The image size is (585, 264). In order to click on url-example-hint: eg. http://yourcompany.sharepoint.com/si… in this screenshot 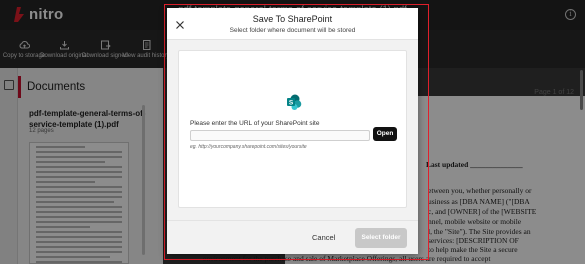, I will do `click(248, 147)`.